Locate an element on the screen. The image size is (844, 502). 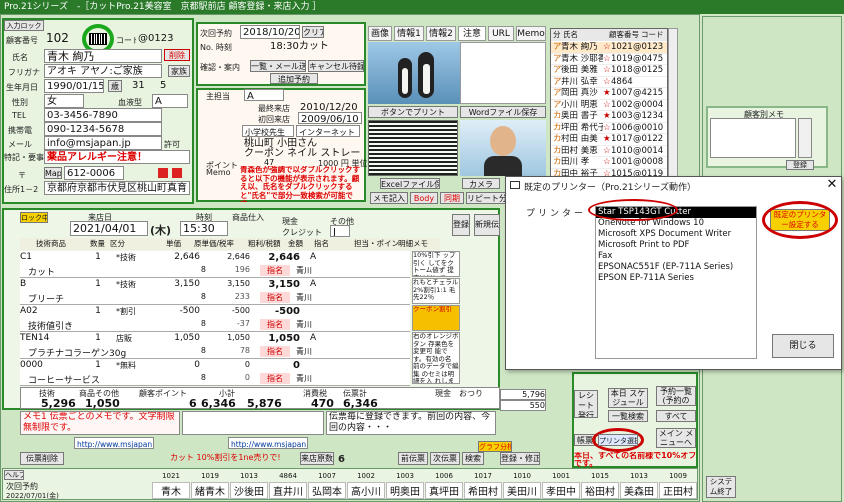
customer-no-field: 102 is located at coordinates (64, 39).